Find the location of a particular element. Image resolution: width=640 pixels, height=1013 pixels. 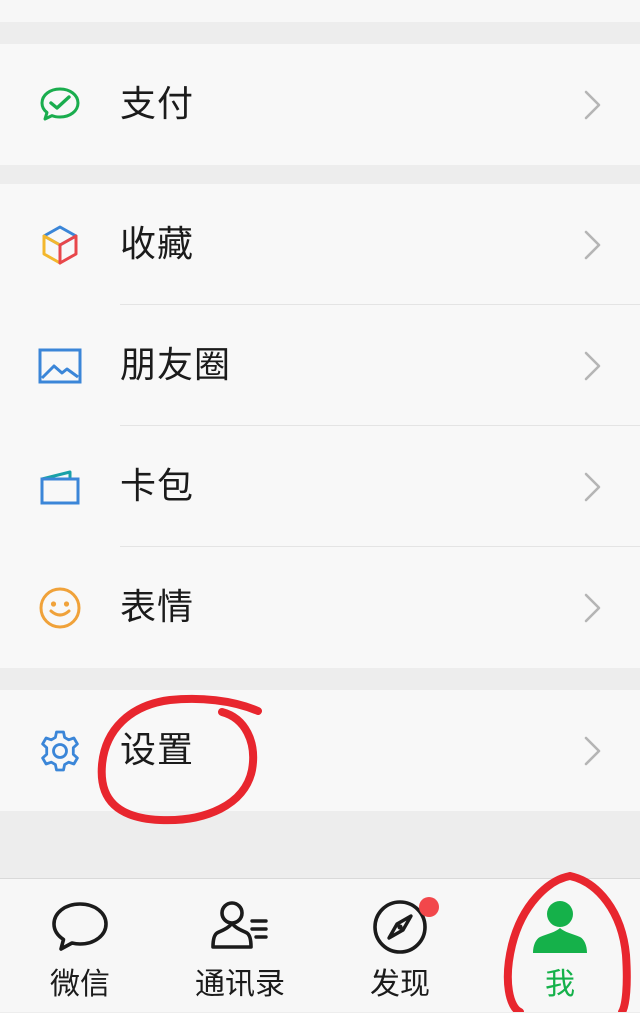

menu-item-settings: 设置 is located at coordinates (320, 750).